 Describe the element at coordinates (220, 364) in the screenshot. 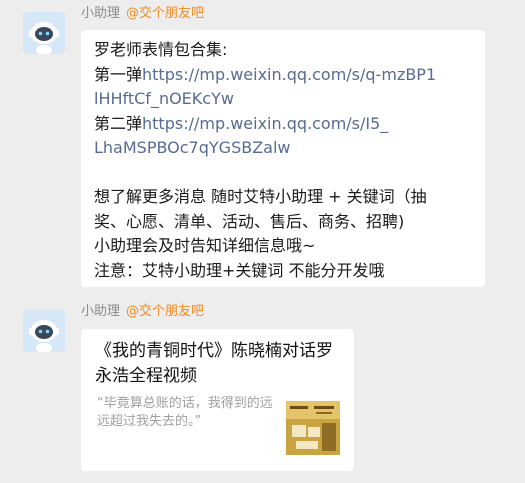

I see `card-title: 《我的青铜时代》陈晓楠对话罗永浩全程视频` at that location.